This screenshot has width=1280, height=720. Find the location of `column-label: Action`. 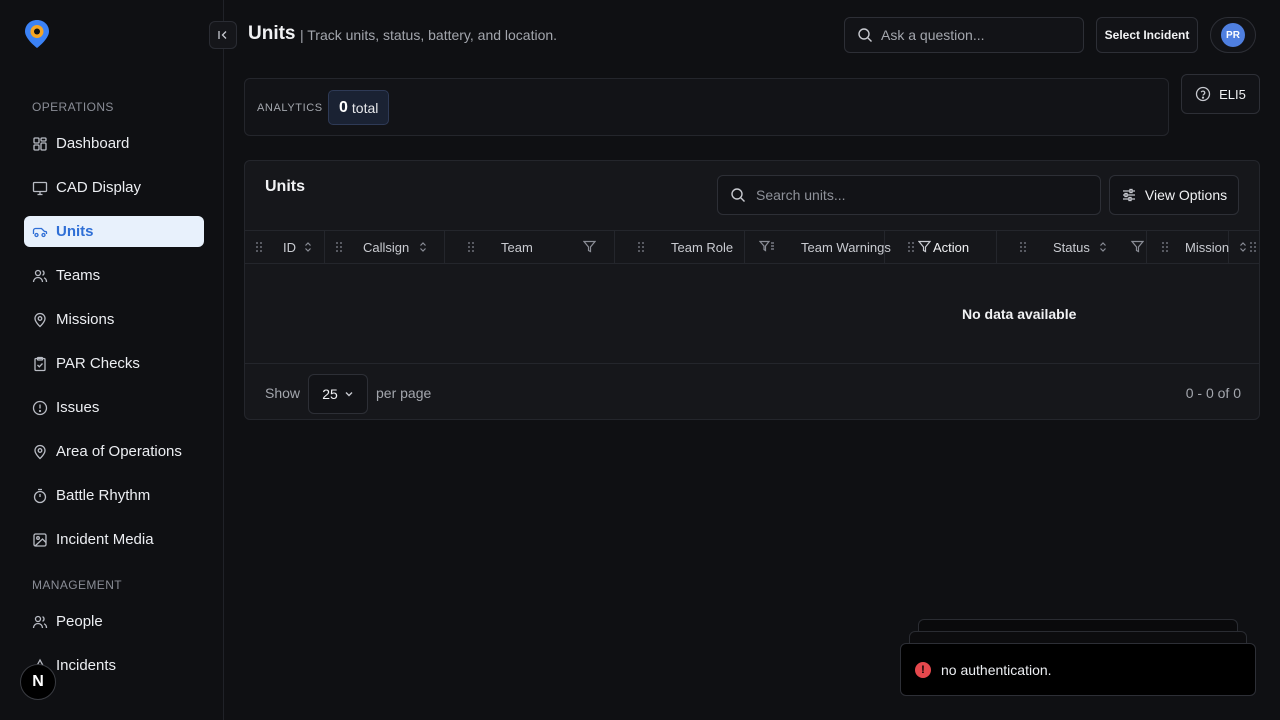

column-label: Action is located at coordinates (951, 247).